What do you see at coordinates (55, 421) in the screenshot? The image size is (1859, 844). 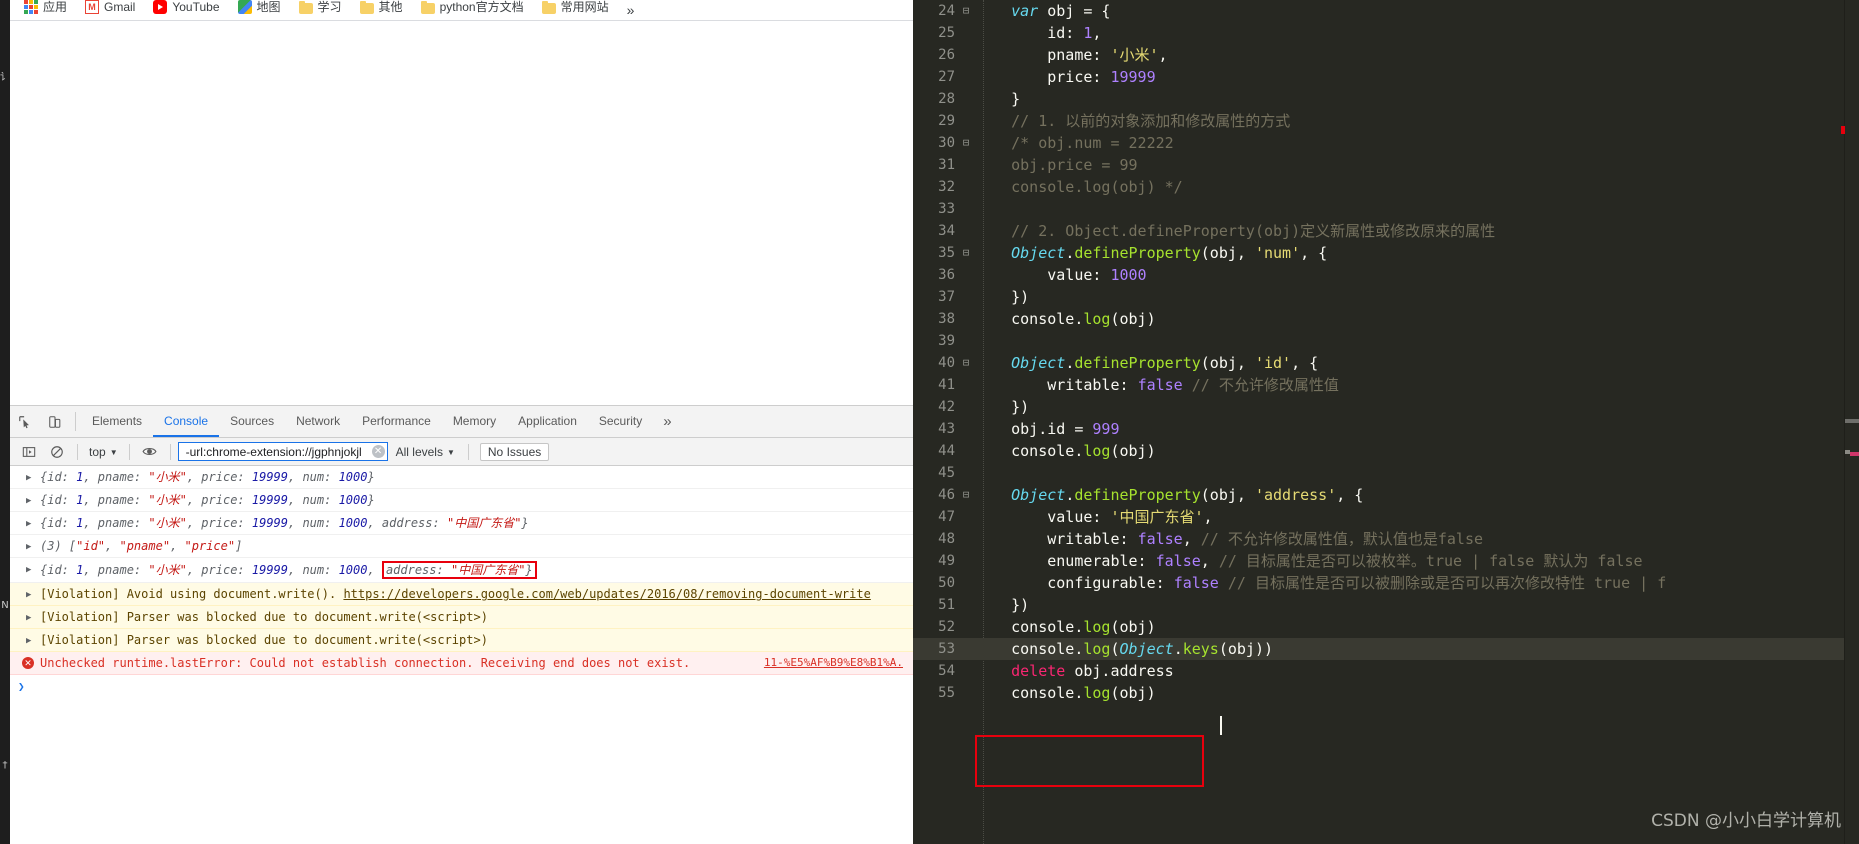 I see `device-toolbar-icon` at bounding box center [55, 421].